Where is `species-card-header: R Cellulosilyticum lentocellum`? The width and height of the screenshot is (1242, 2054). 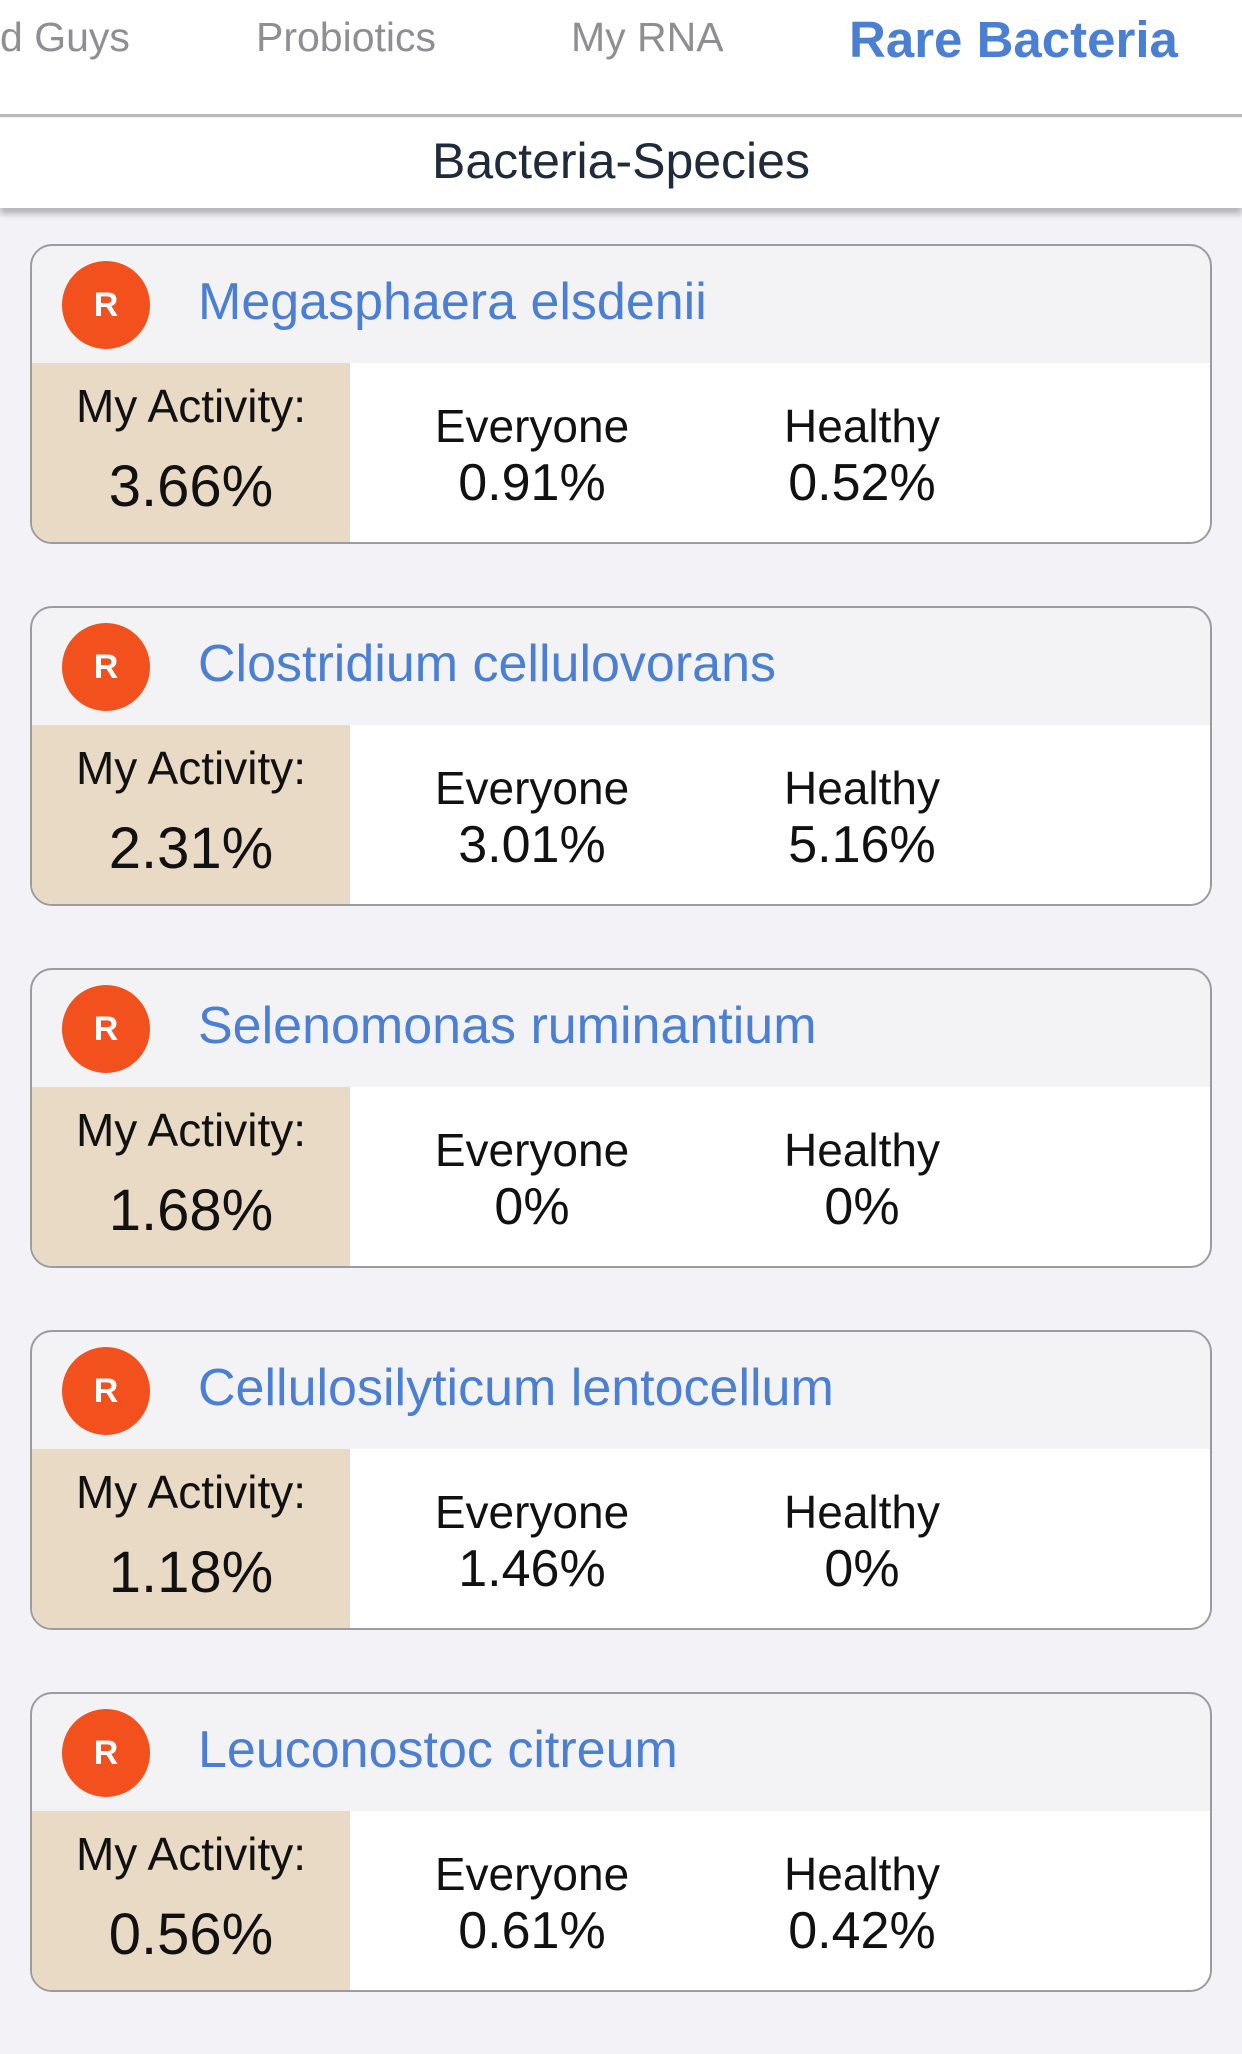 species-card-header: R Cellulosilyticum lentocellum is located at coordinates (621, 1390).